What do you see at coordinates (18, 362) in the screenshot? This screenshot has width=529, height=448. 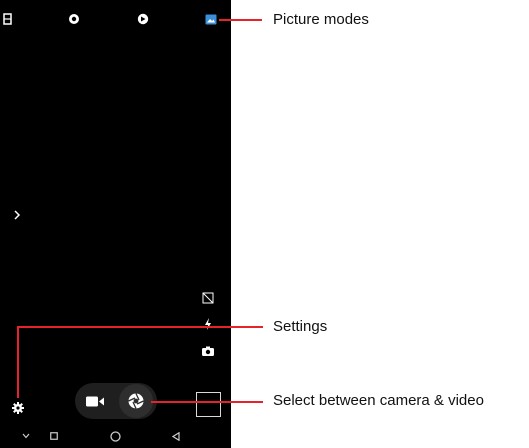 I see `settings-pointer-line-vertical` at bounding box center [18, 362].